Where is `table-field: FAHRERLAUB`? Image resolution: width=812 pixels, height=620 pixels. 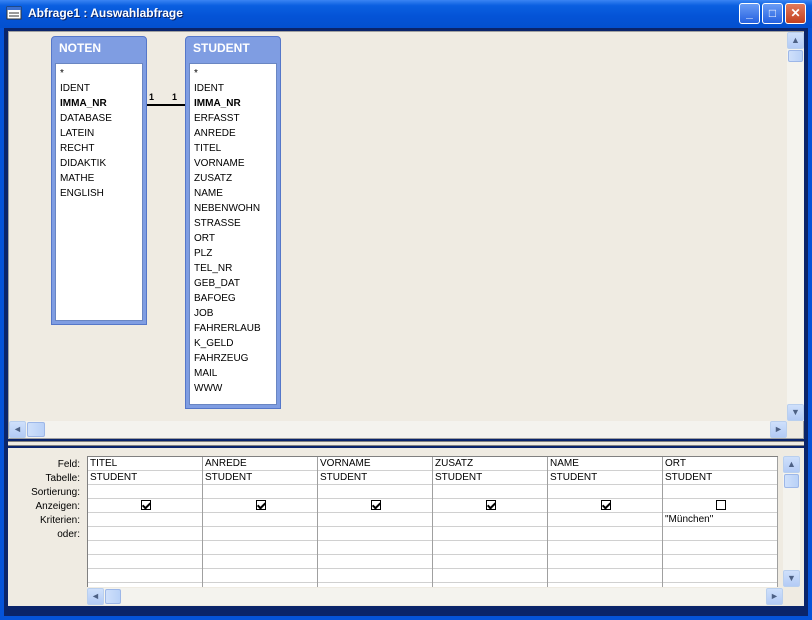 table-field: FAHRERLAUB is located at coordinates (233, 328).